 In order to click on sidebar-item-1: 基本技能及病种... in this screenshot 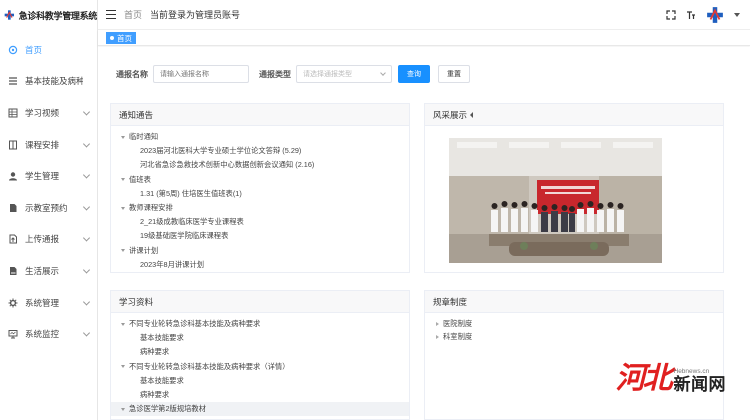, I will do `click(48, 82)`.